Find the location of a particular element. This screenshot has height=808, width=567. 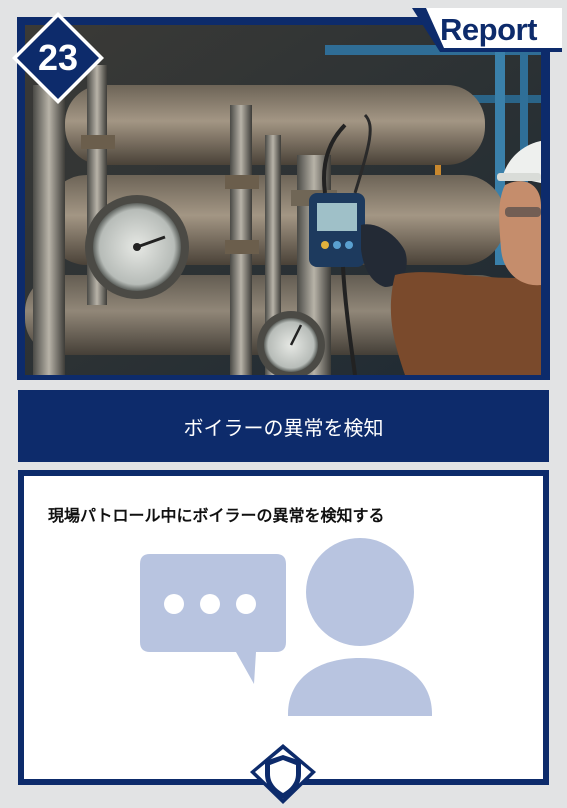

report-tab: Report is located at coordinates (487, 30).